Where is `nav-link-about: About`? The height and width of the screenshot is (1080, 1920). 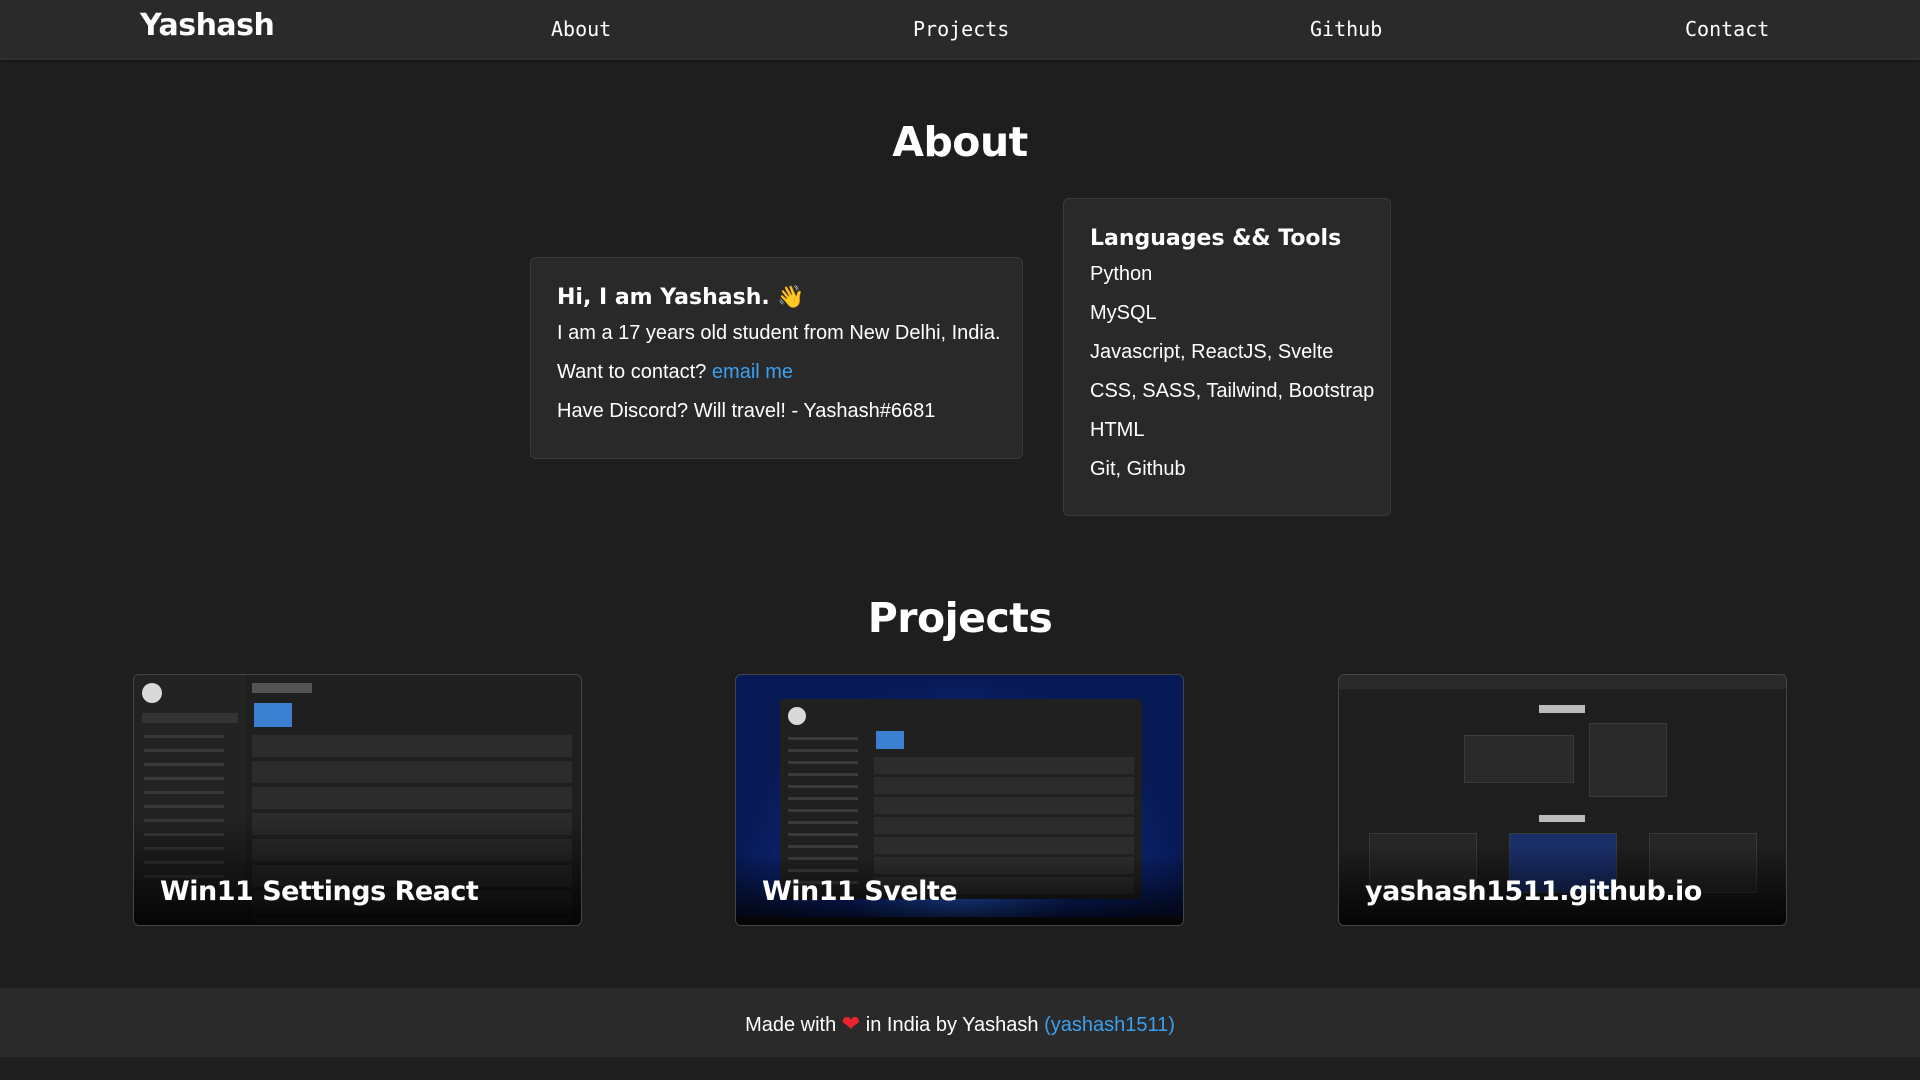
nav-link-about: About is located at coordinates (581, 29).